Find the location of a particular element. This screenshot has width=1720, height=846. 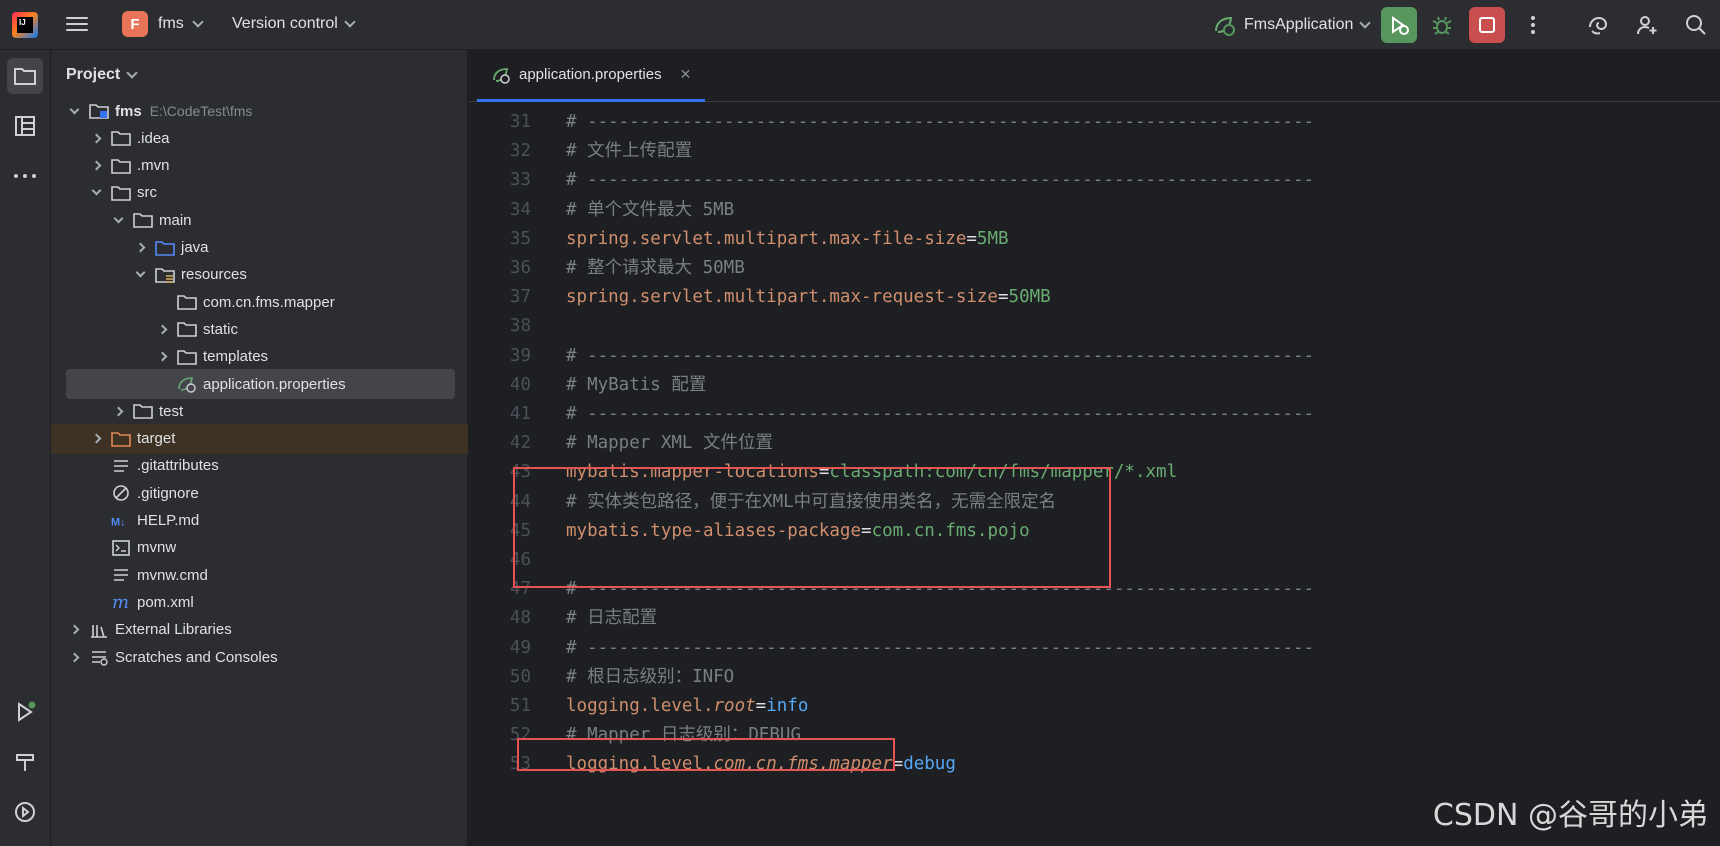

tree-item: m pom.xml is located at coordinates (259, 602).